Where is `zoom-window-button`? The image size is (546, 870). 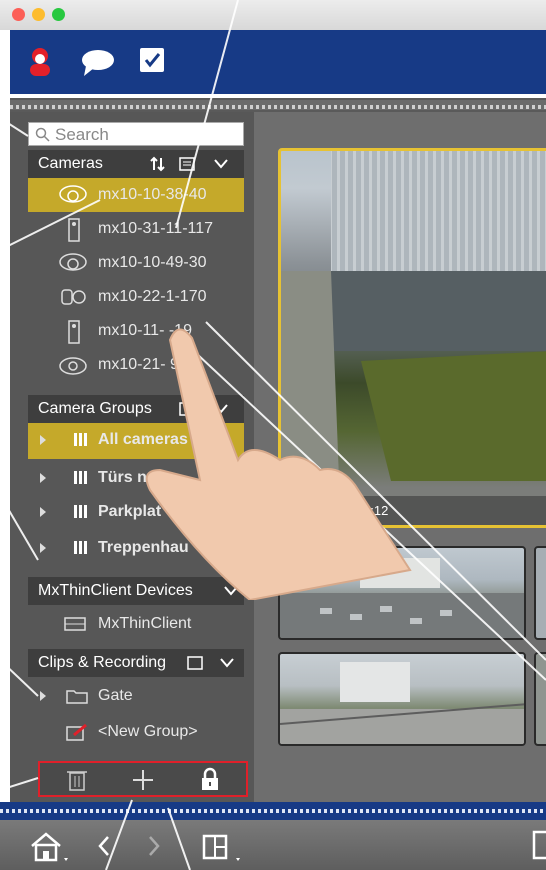
zoom-window-button is located at coordinates (58, 14).